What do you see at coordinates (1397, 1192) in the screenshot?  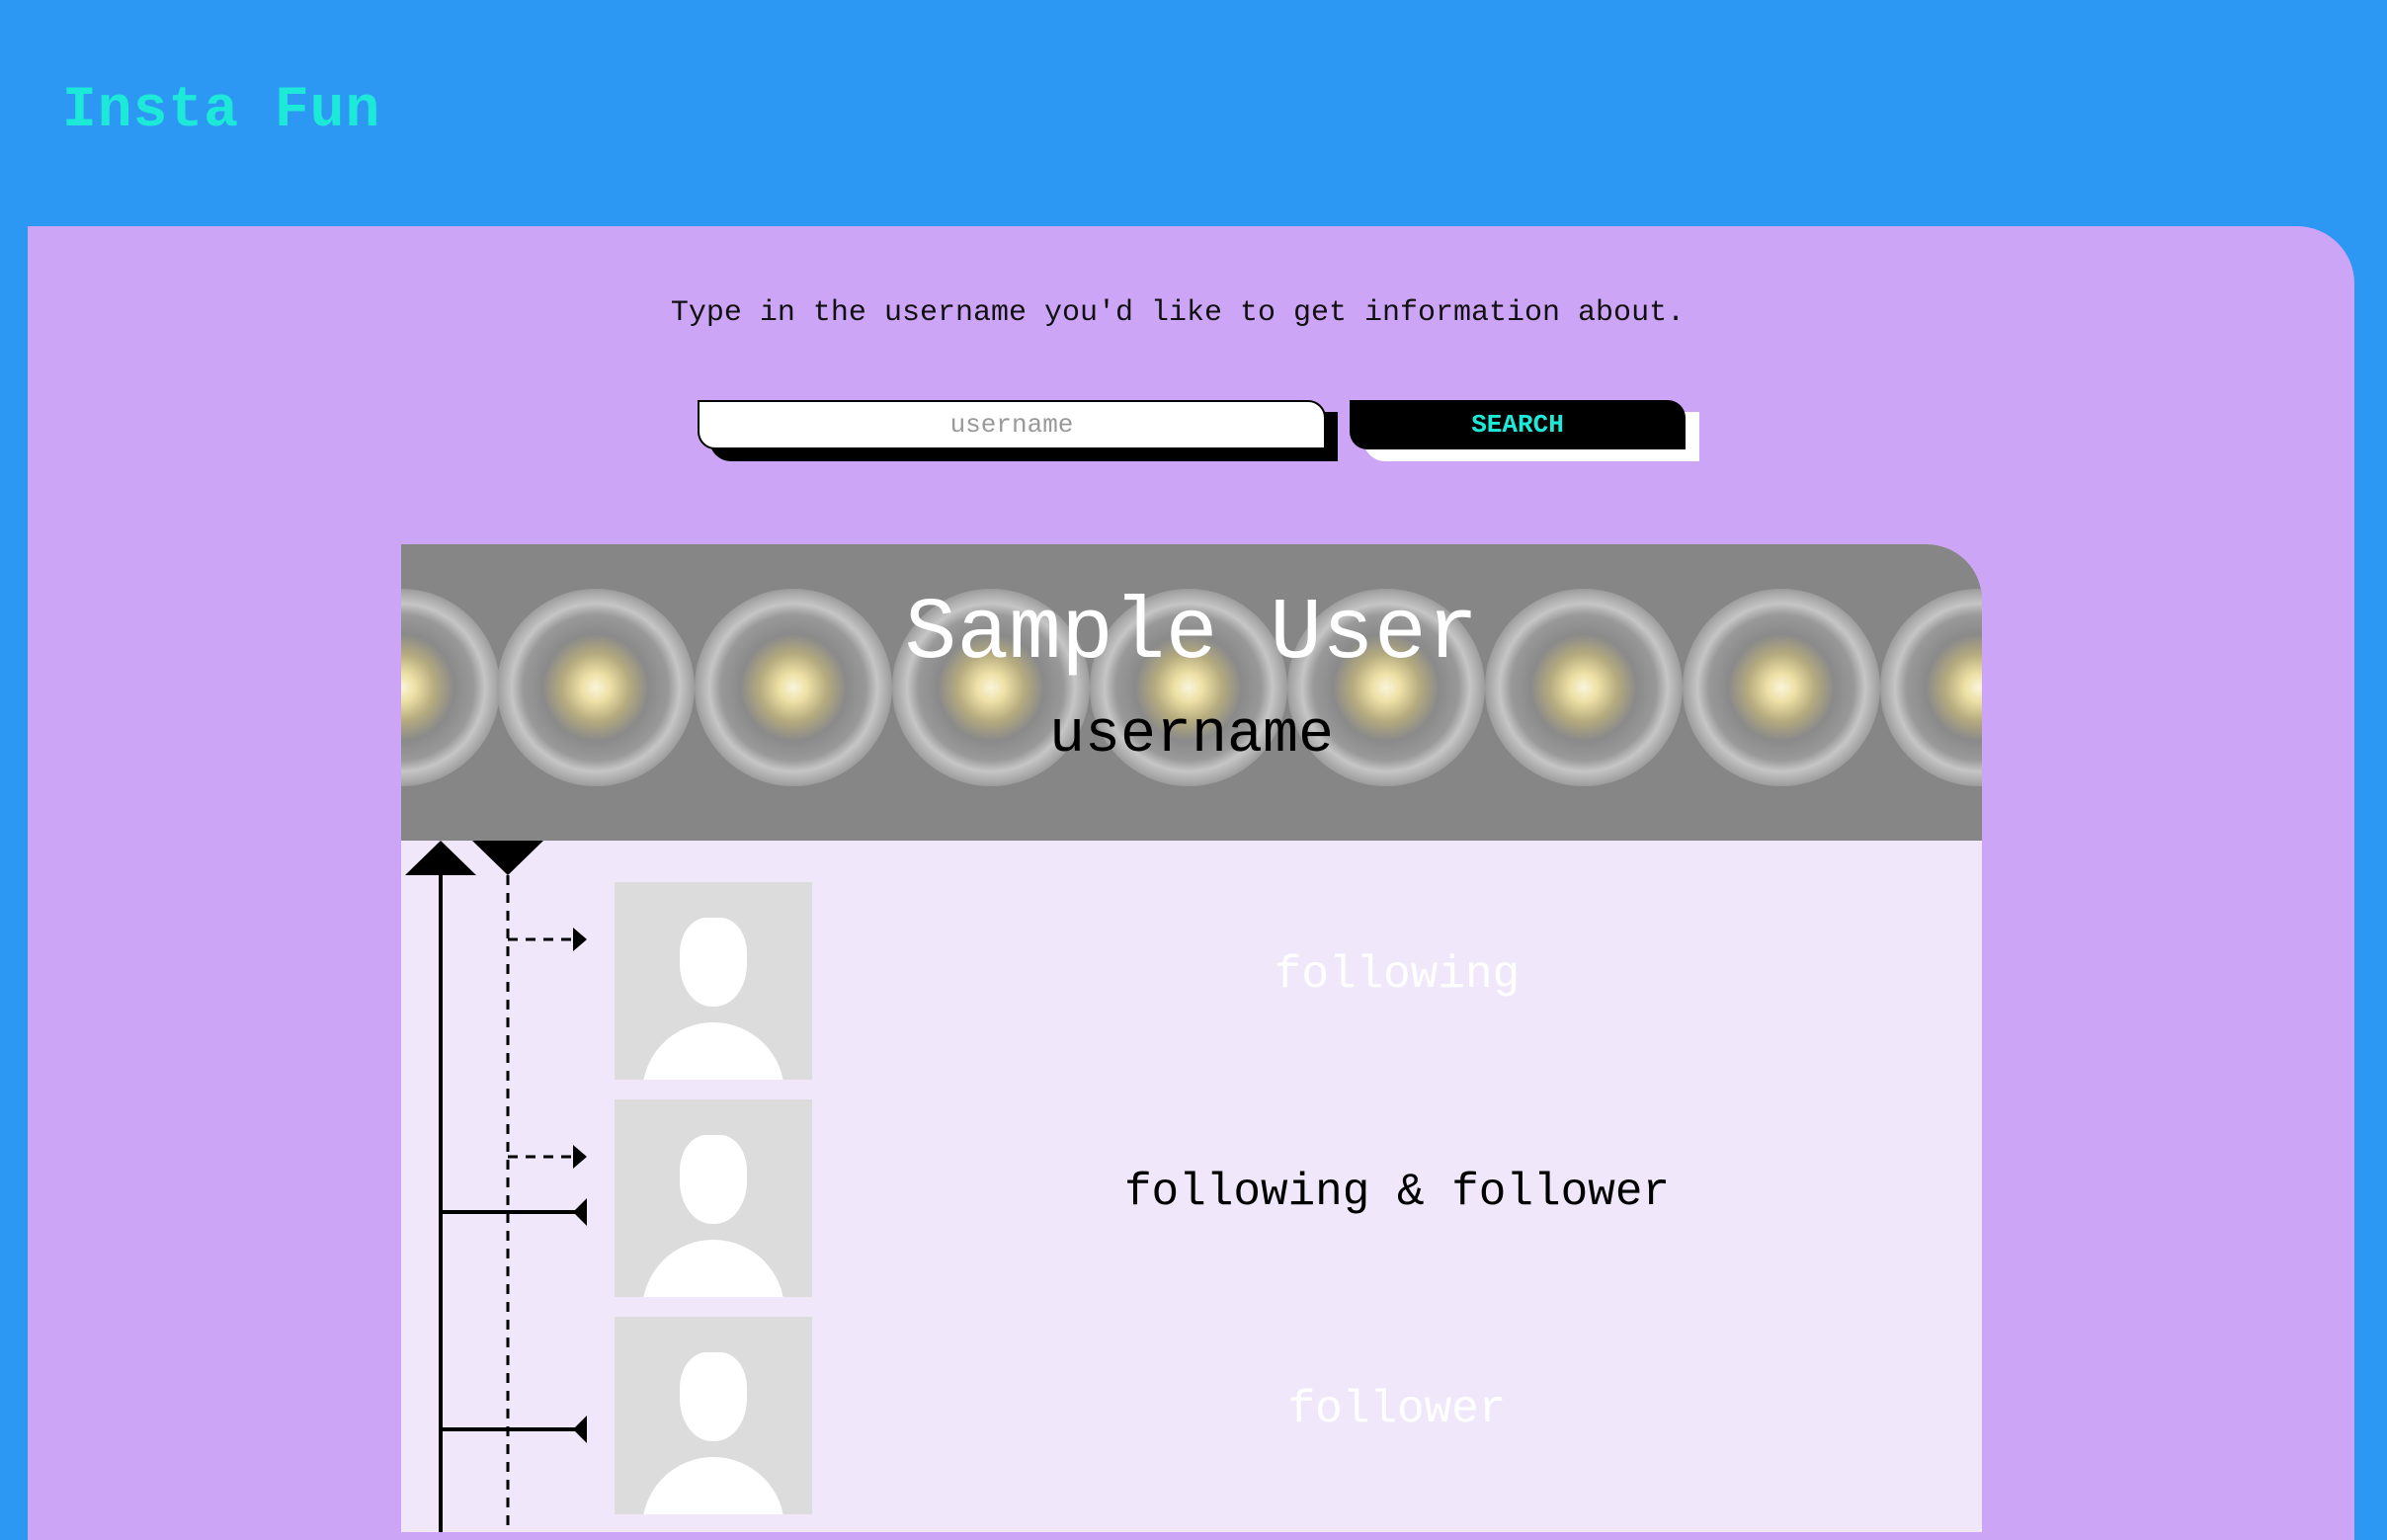 I see `relationship-label: following & follower` at bounding box center [1397, 1192].